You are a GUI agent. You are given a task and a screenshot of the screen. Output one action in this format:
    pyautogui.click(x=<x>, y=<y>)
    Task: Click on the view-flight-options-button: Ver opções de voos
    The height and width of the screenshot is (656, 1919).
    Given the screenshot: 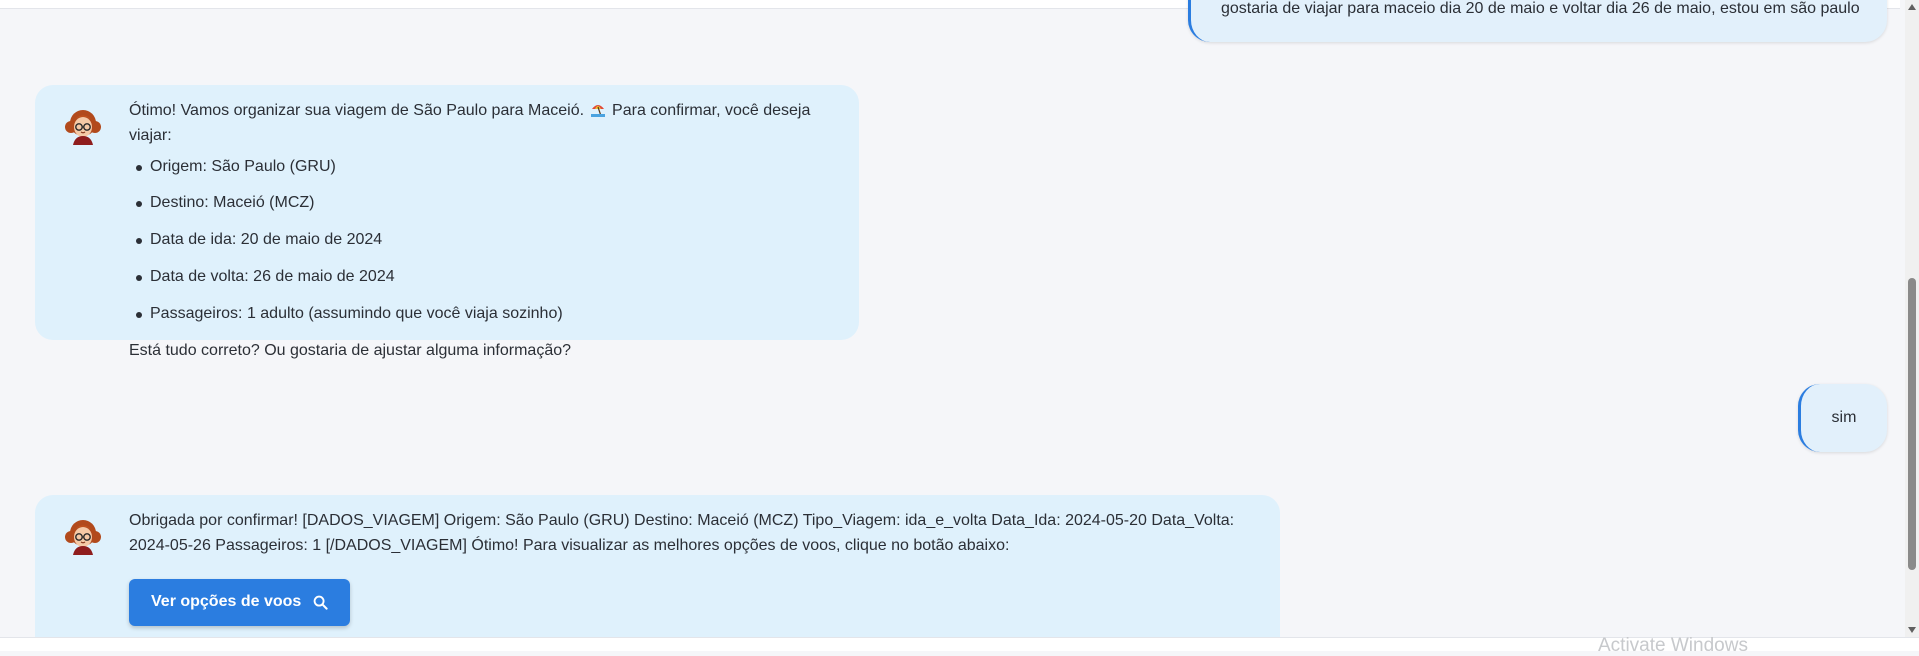 What is the action you would take?
    pyautogui.click(x=240, y=602)
    